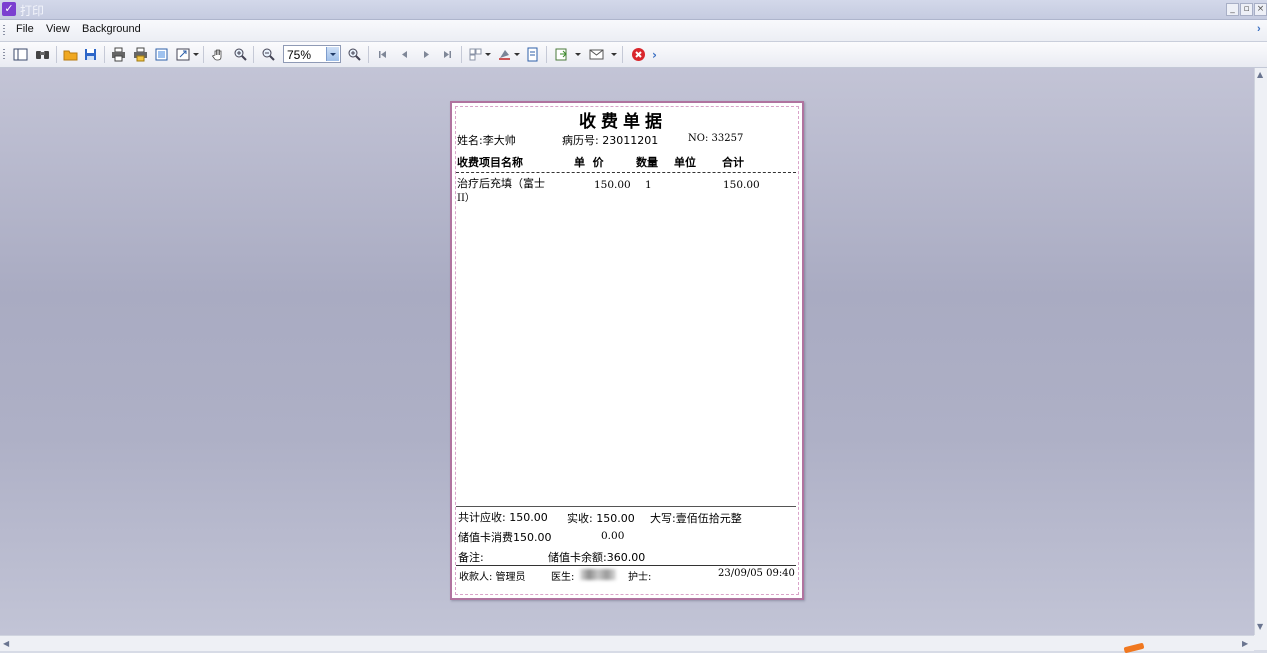 This screenshot has width=1267, height=653. Describe the element at coordinates (503, 517) in the screenshot. I see `total-due: 共计应收: 150.00` at that location.